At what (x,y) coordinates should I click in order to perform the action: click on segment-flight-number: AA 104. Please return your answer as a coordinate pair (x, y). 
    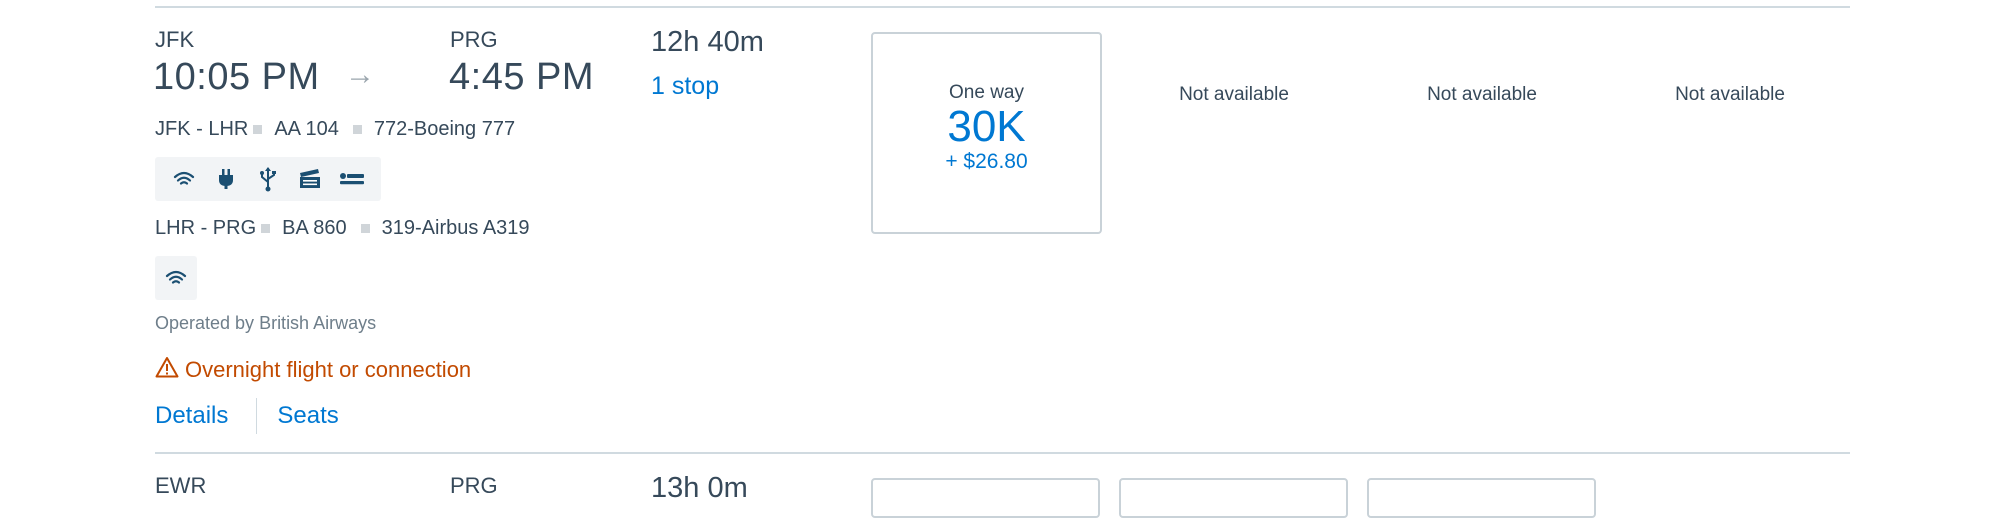
    Looking at the image, I should click on (306, 129).